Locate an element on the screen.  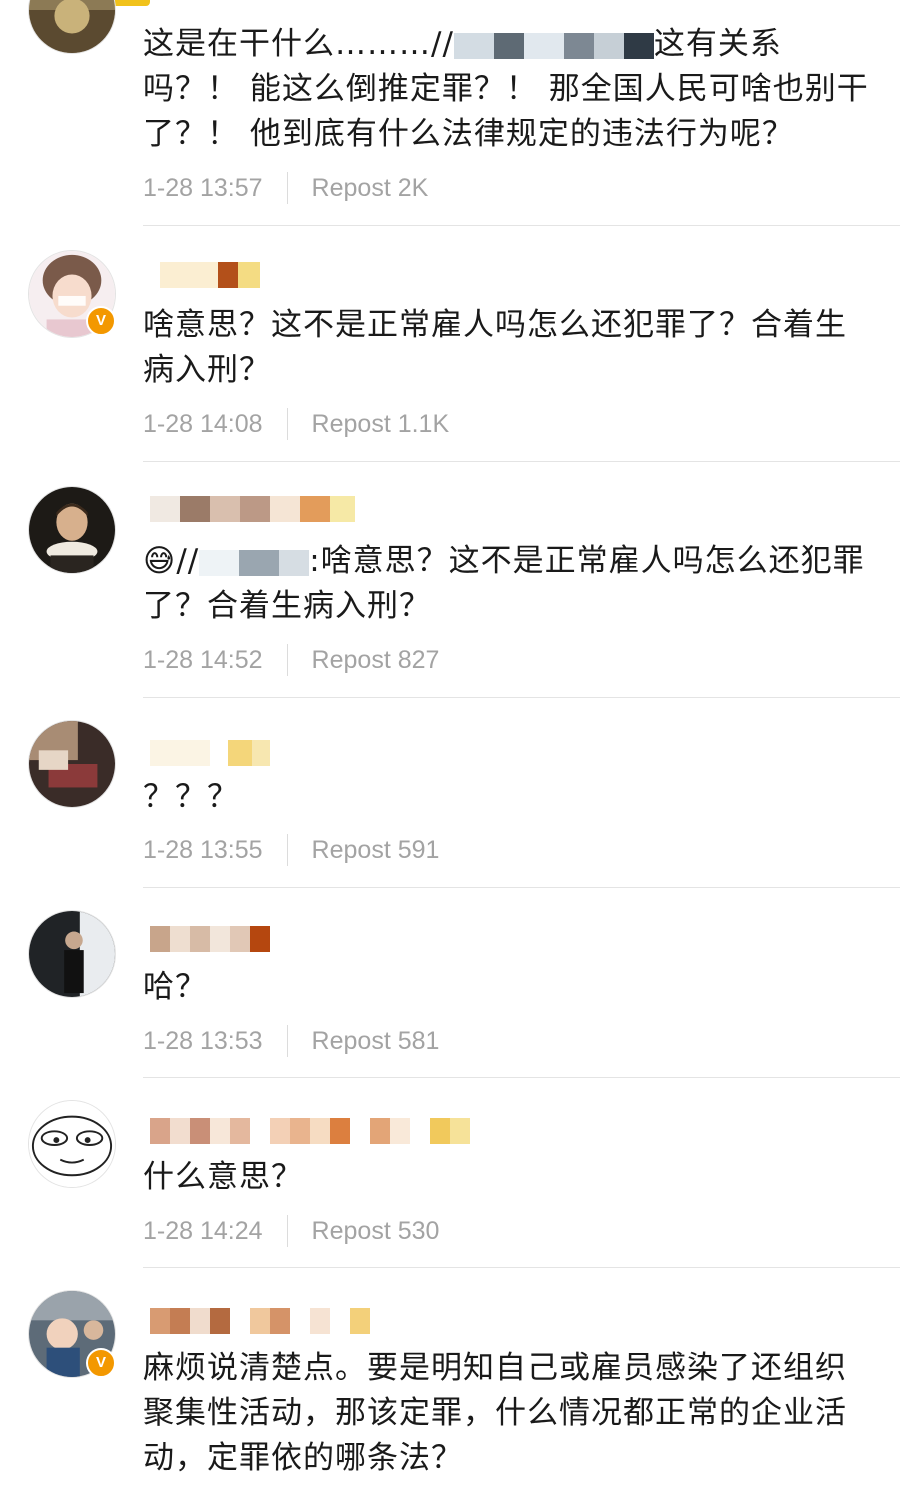
repost-count: Repost 2K is located at coordinates (370, 188).